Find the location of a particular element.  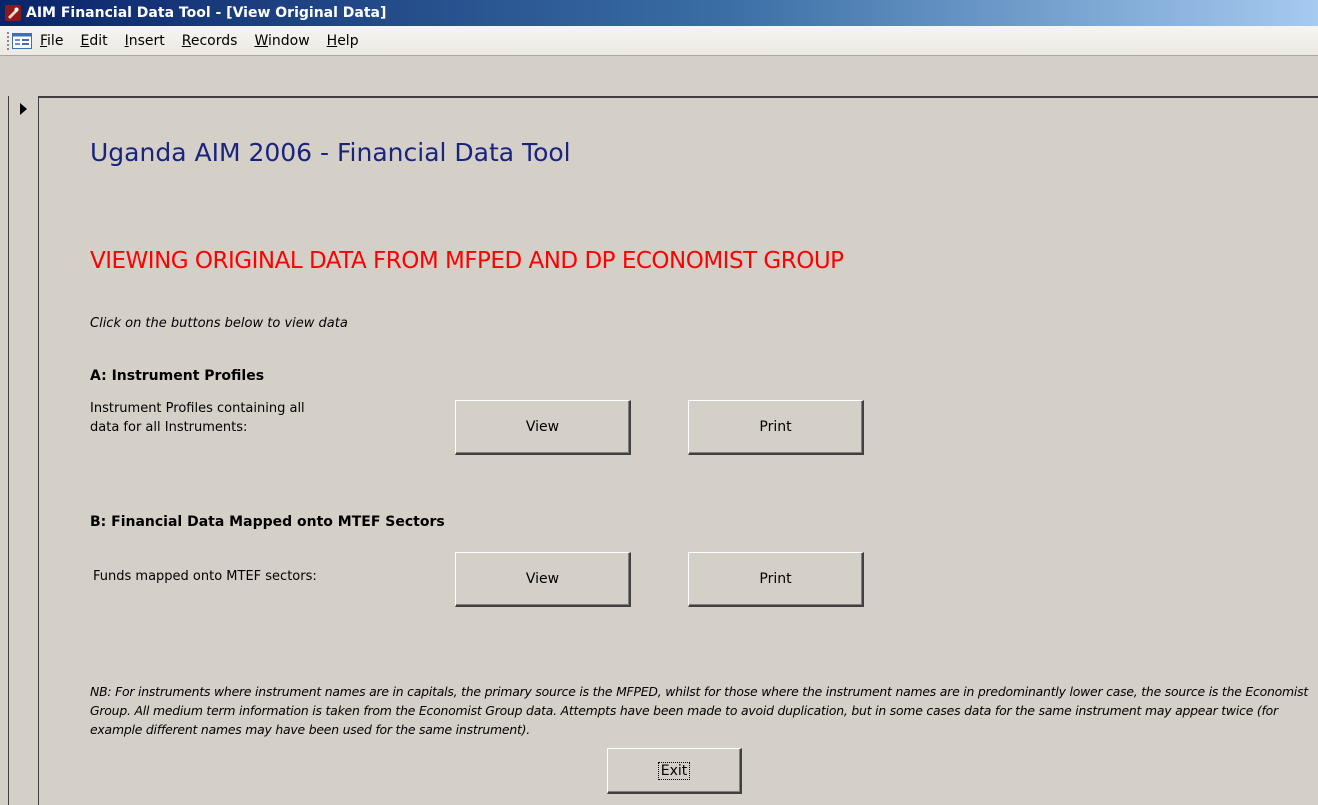

mtef-sectors-view-button: View is located at coordinates (543, 579).